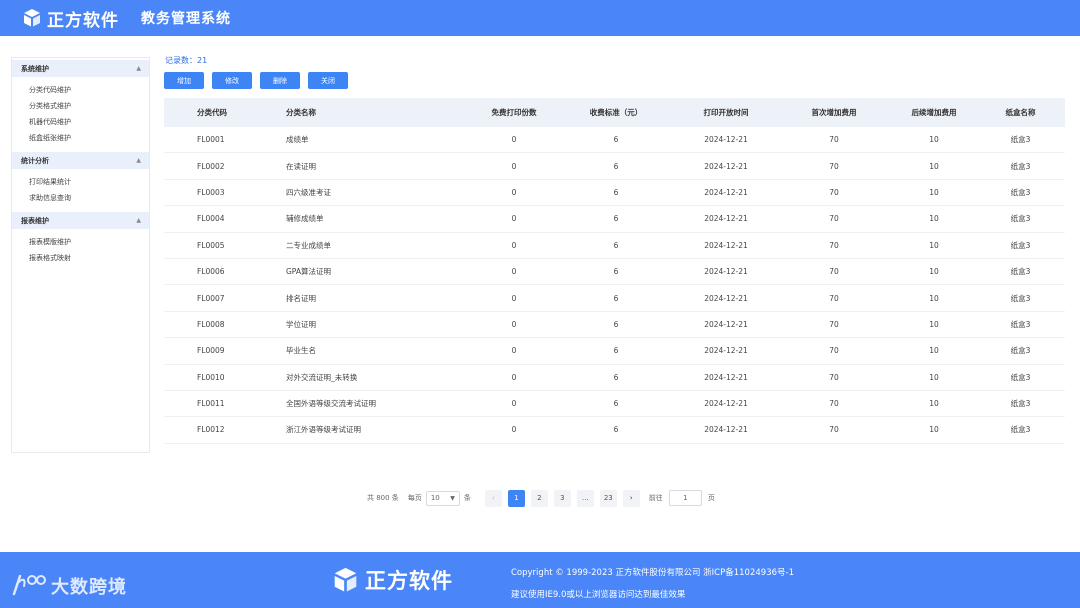 This screenshot has height=608, width=1080. What do you see at coordinates (614, 193) in the screenshot?
I see `table-row: FL0003 四六级准考证 0 6 2024-12-21 70 10 纸盒3` at bounding box center [614, 193].